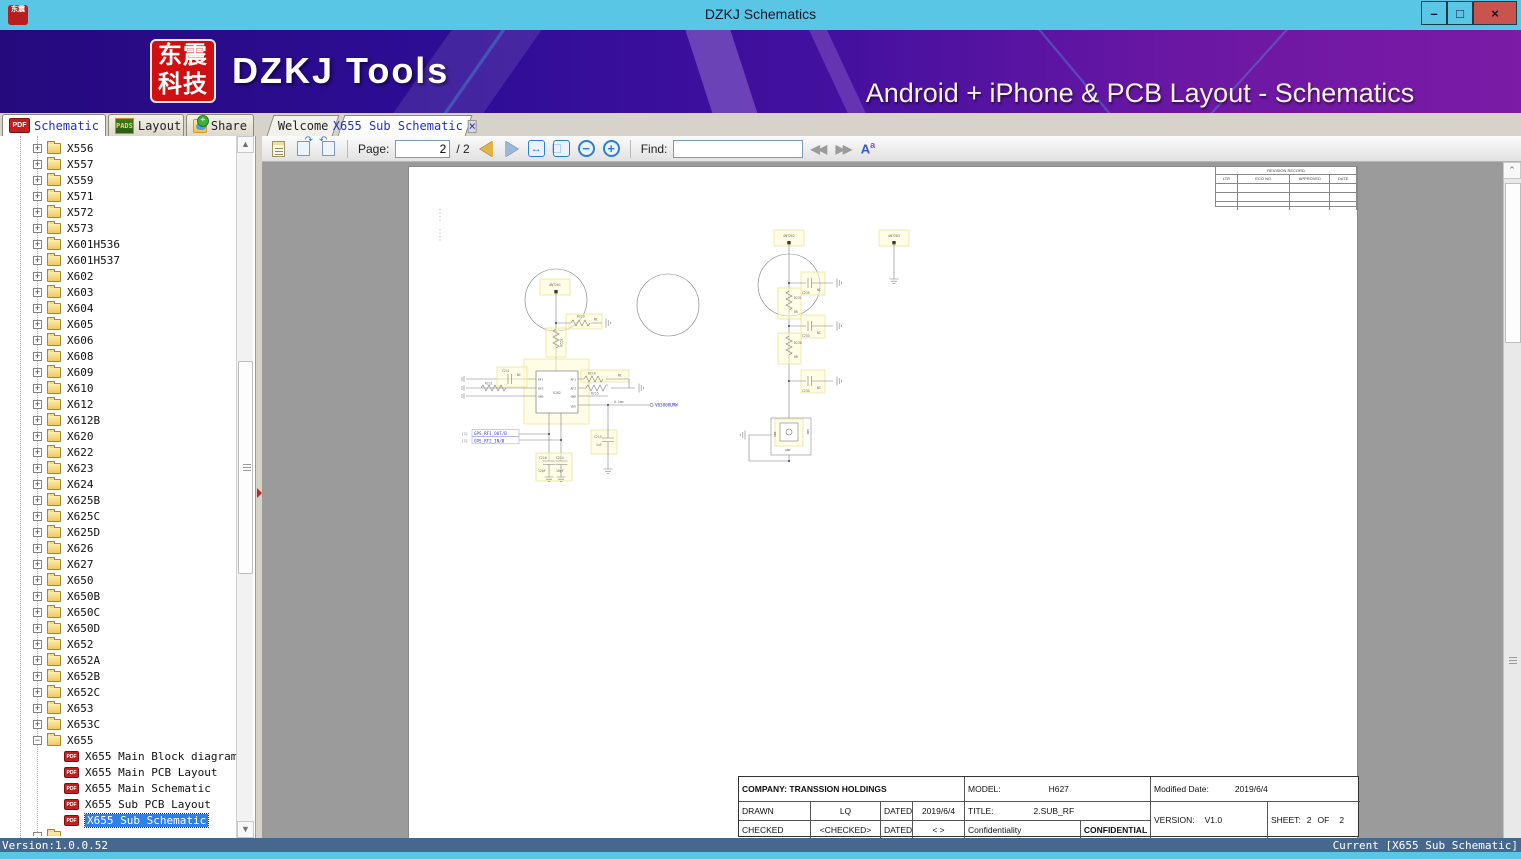 The height and width of the screenshot is (859, 1521). Describe the element at coordinates (118, 644) in the screenshot. I see `tree-folder-x652: + X652` at that location.